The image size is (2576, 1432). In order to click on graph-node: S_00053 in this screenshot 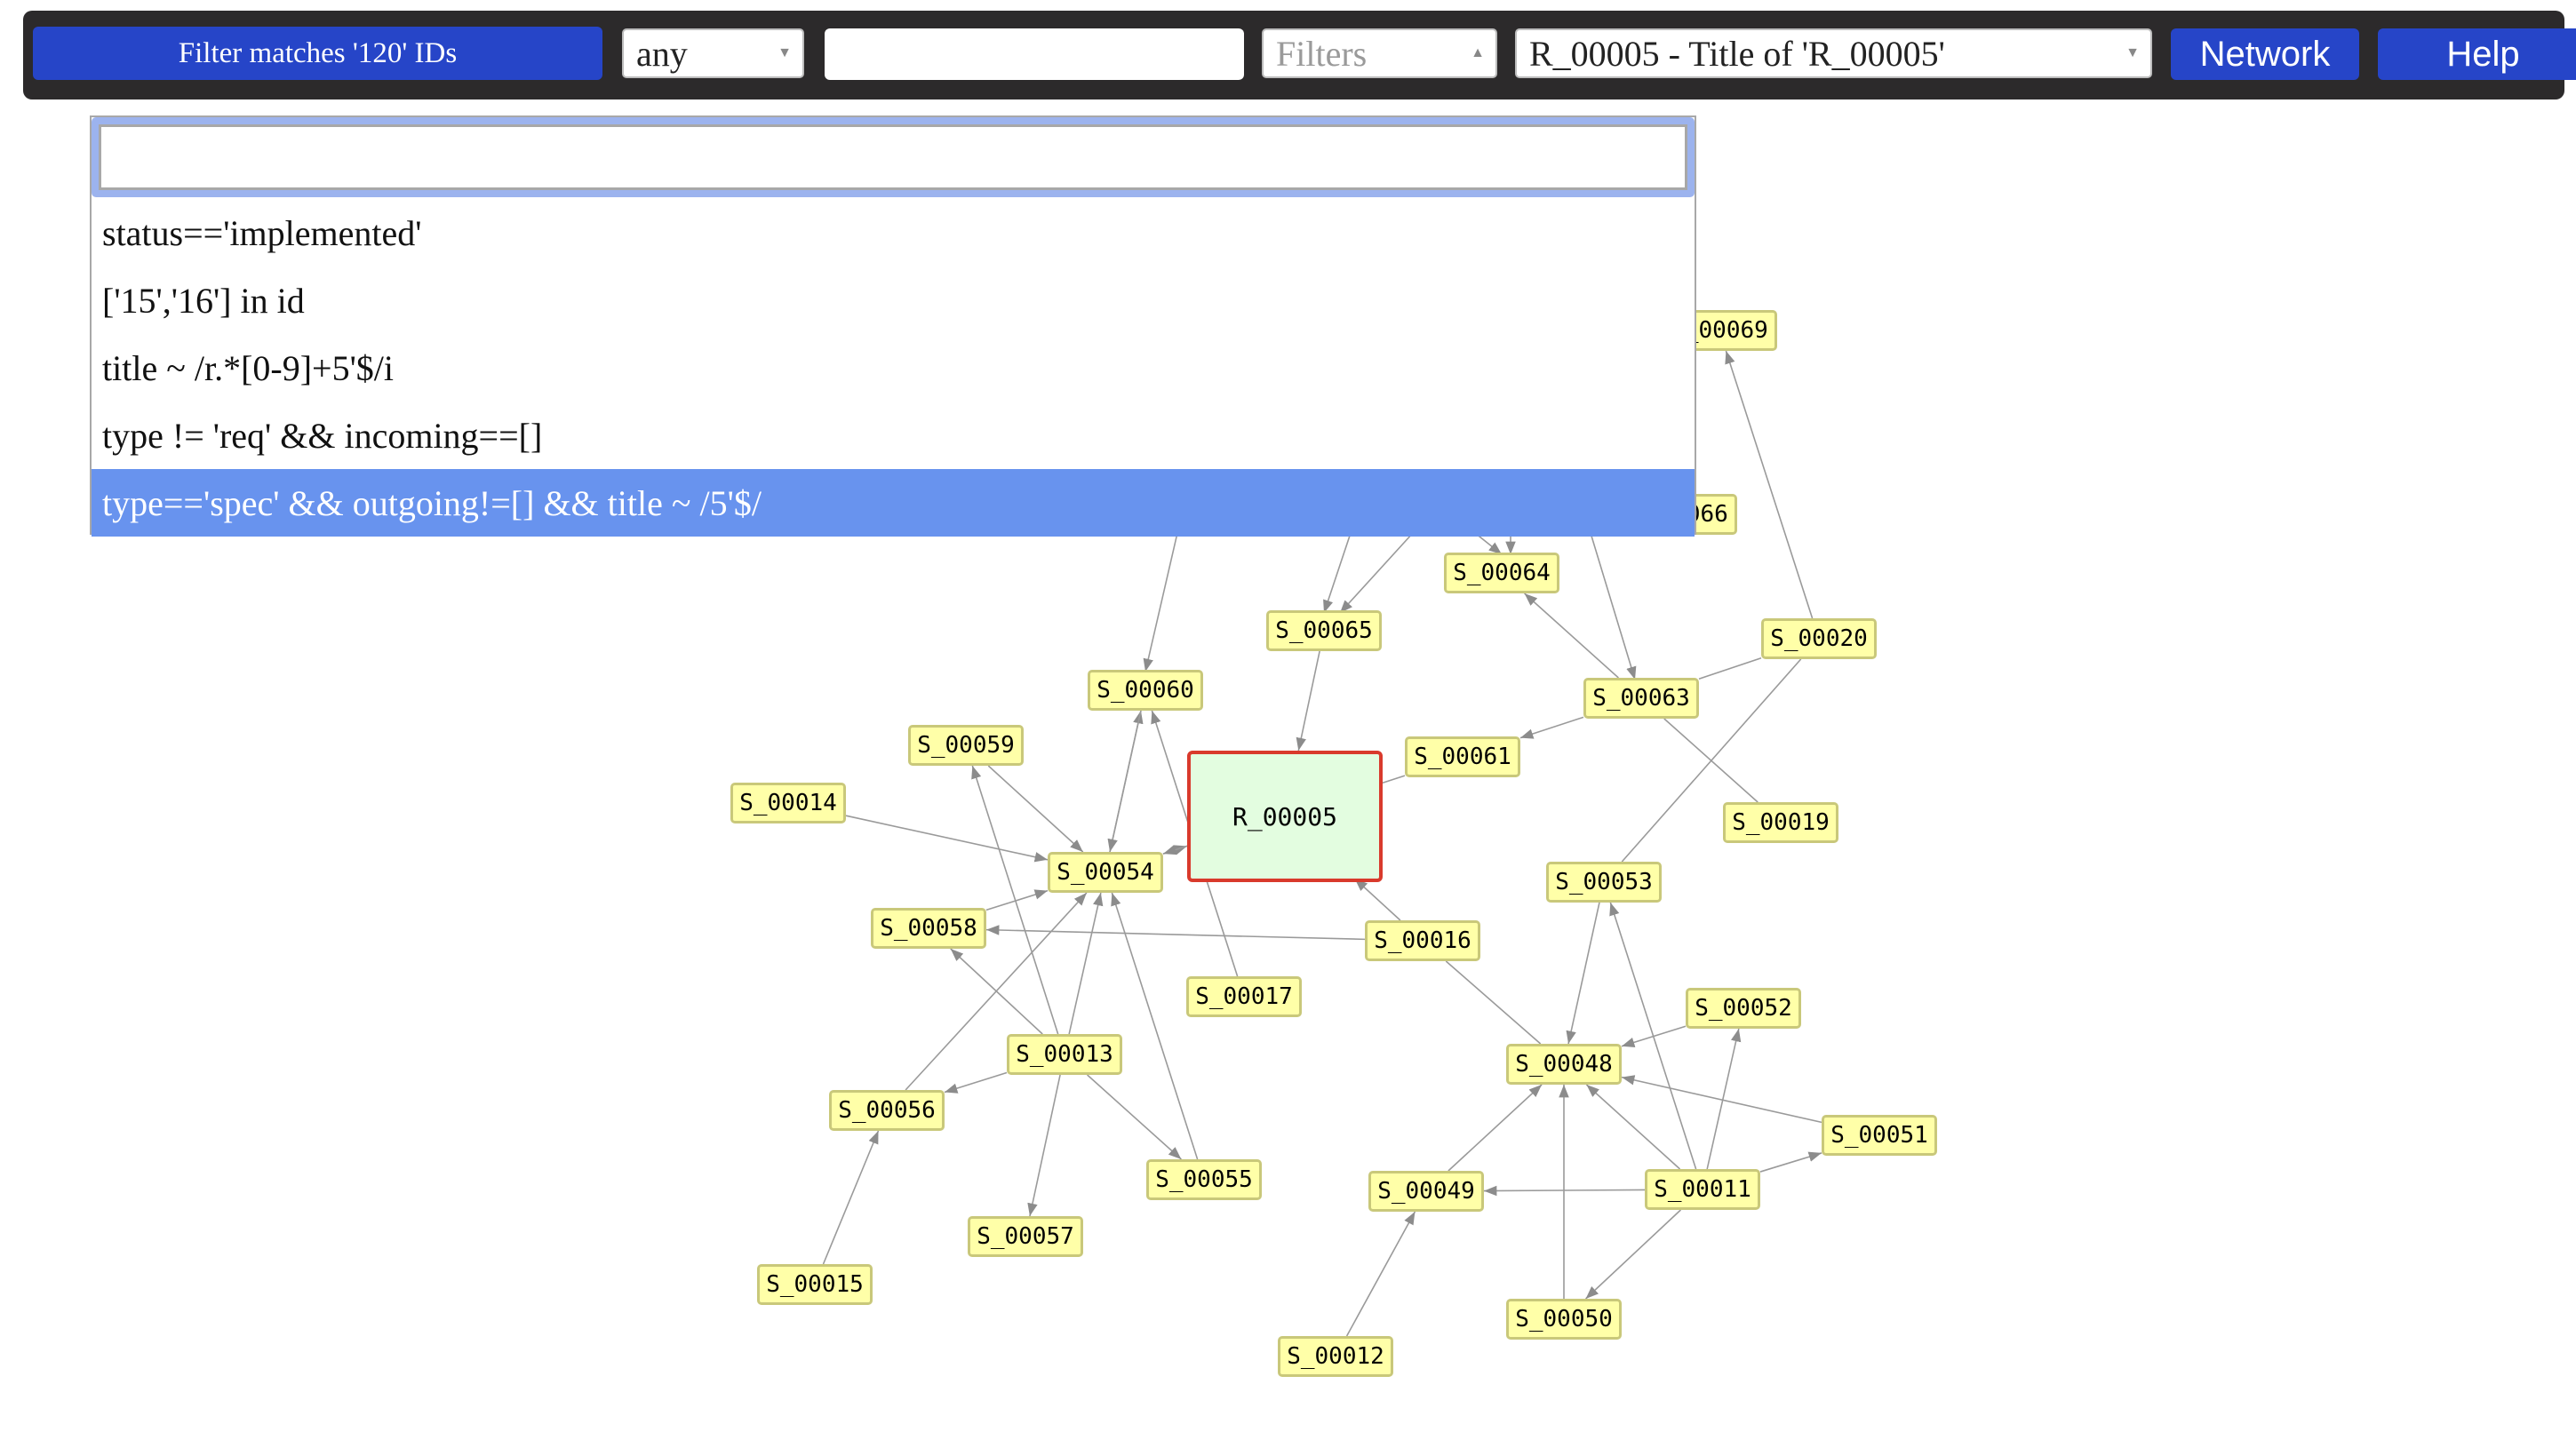, I will do `click(1604, 882)`.